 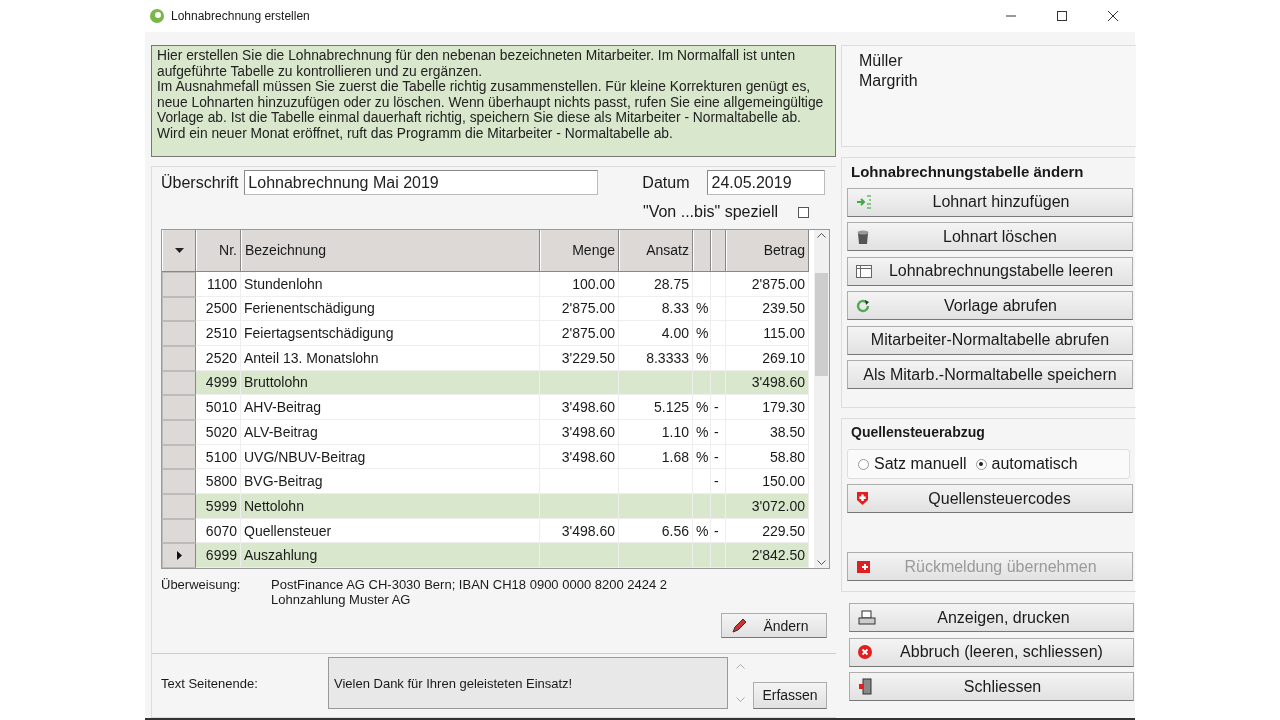 What do you see at coordinates (739, 625) in the screenshot?
I see `pen-icon` at bounding box center [739, 625].